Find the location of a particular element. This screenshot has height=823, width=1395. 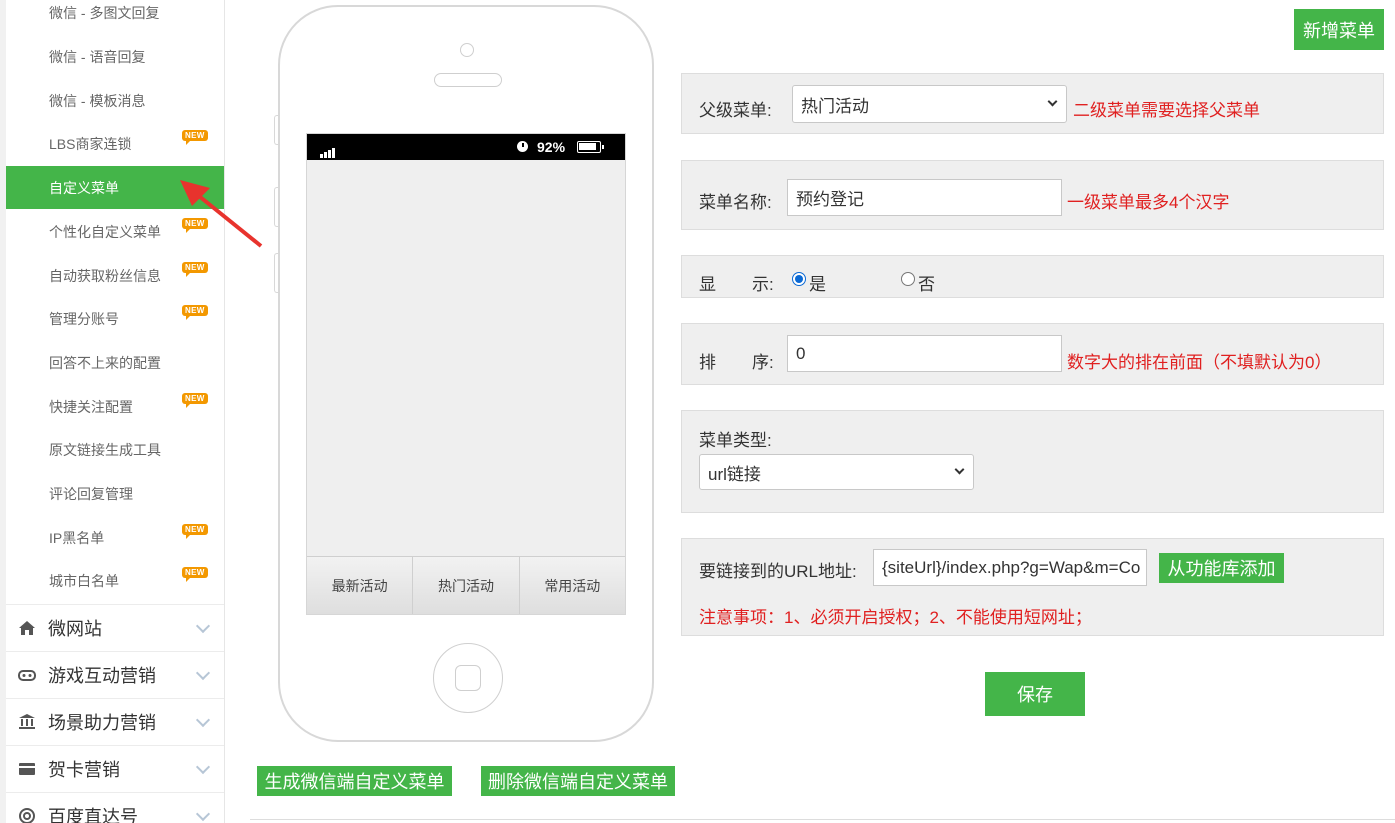

sidebar-item-2: 微信 - 语音回复 is located at coordinates (115, 56).